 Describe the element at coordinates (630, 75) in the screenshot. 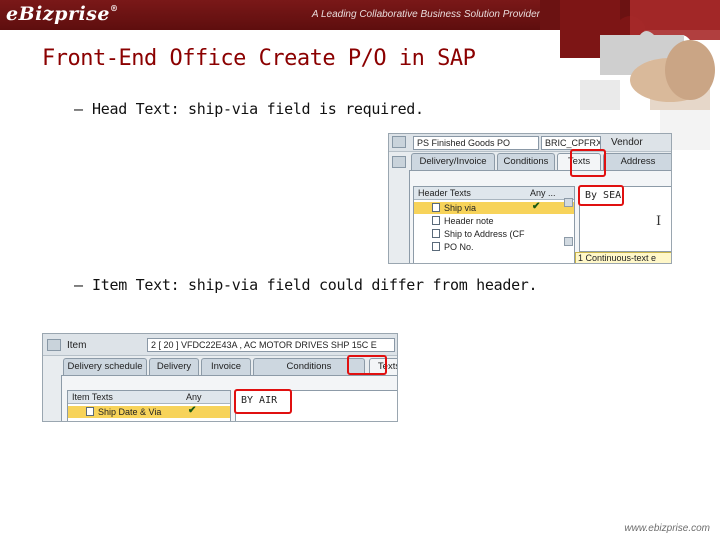

I see `puzzle-hand-image` at that location.